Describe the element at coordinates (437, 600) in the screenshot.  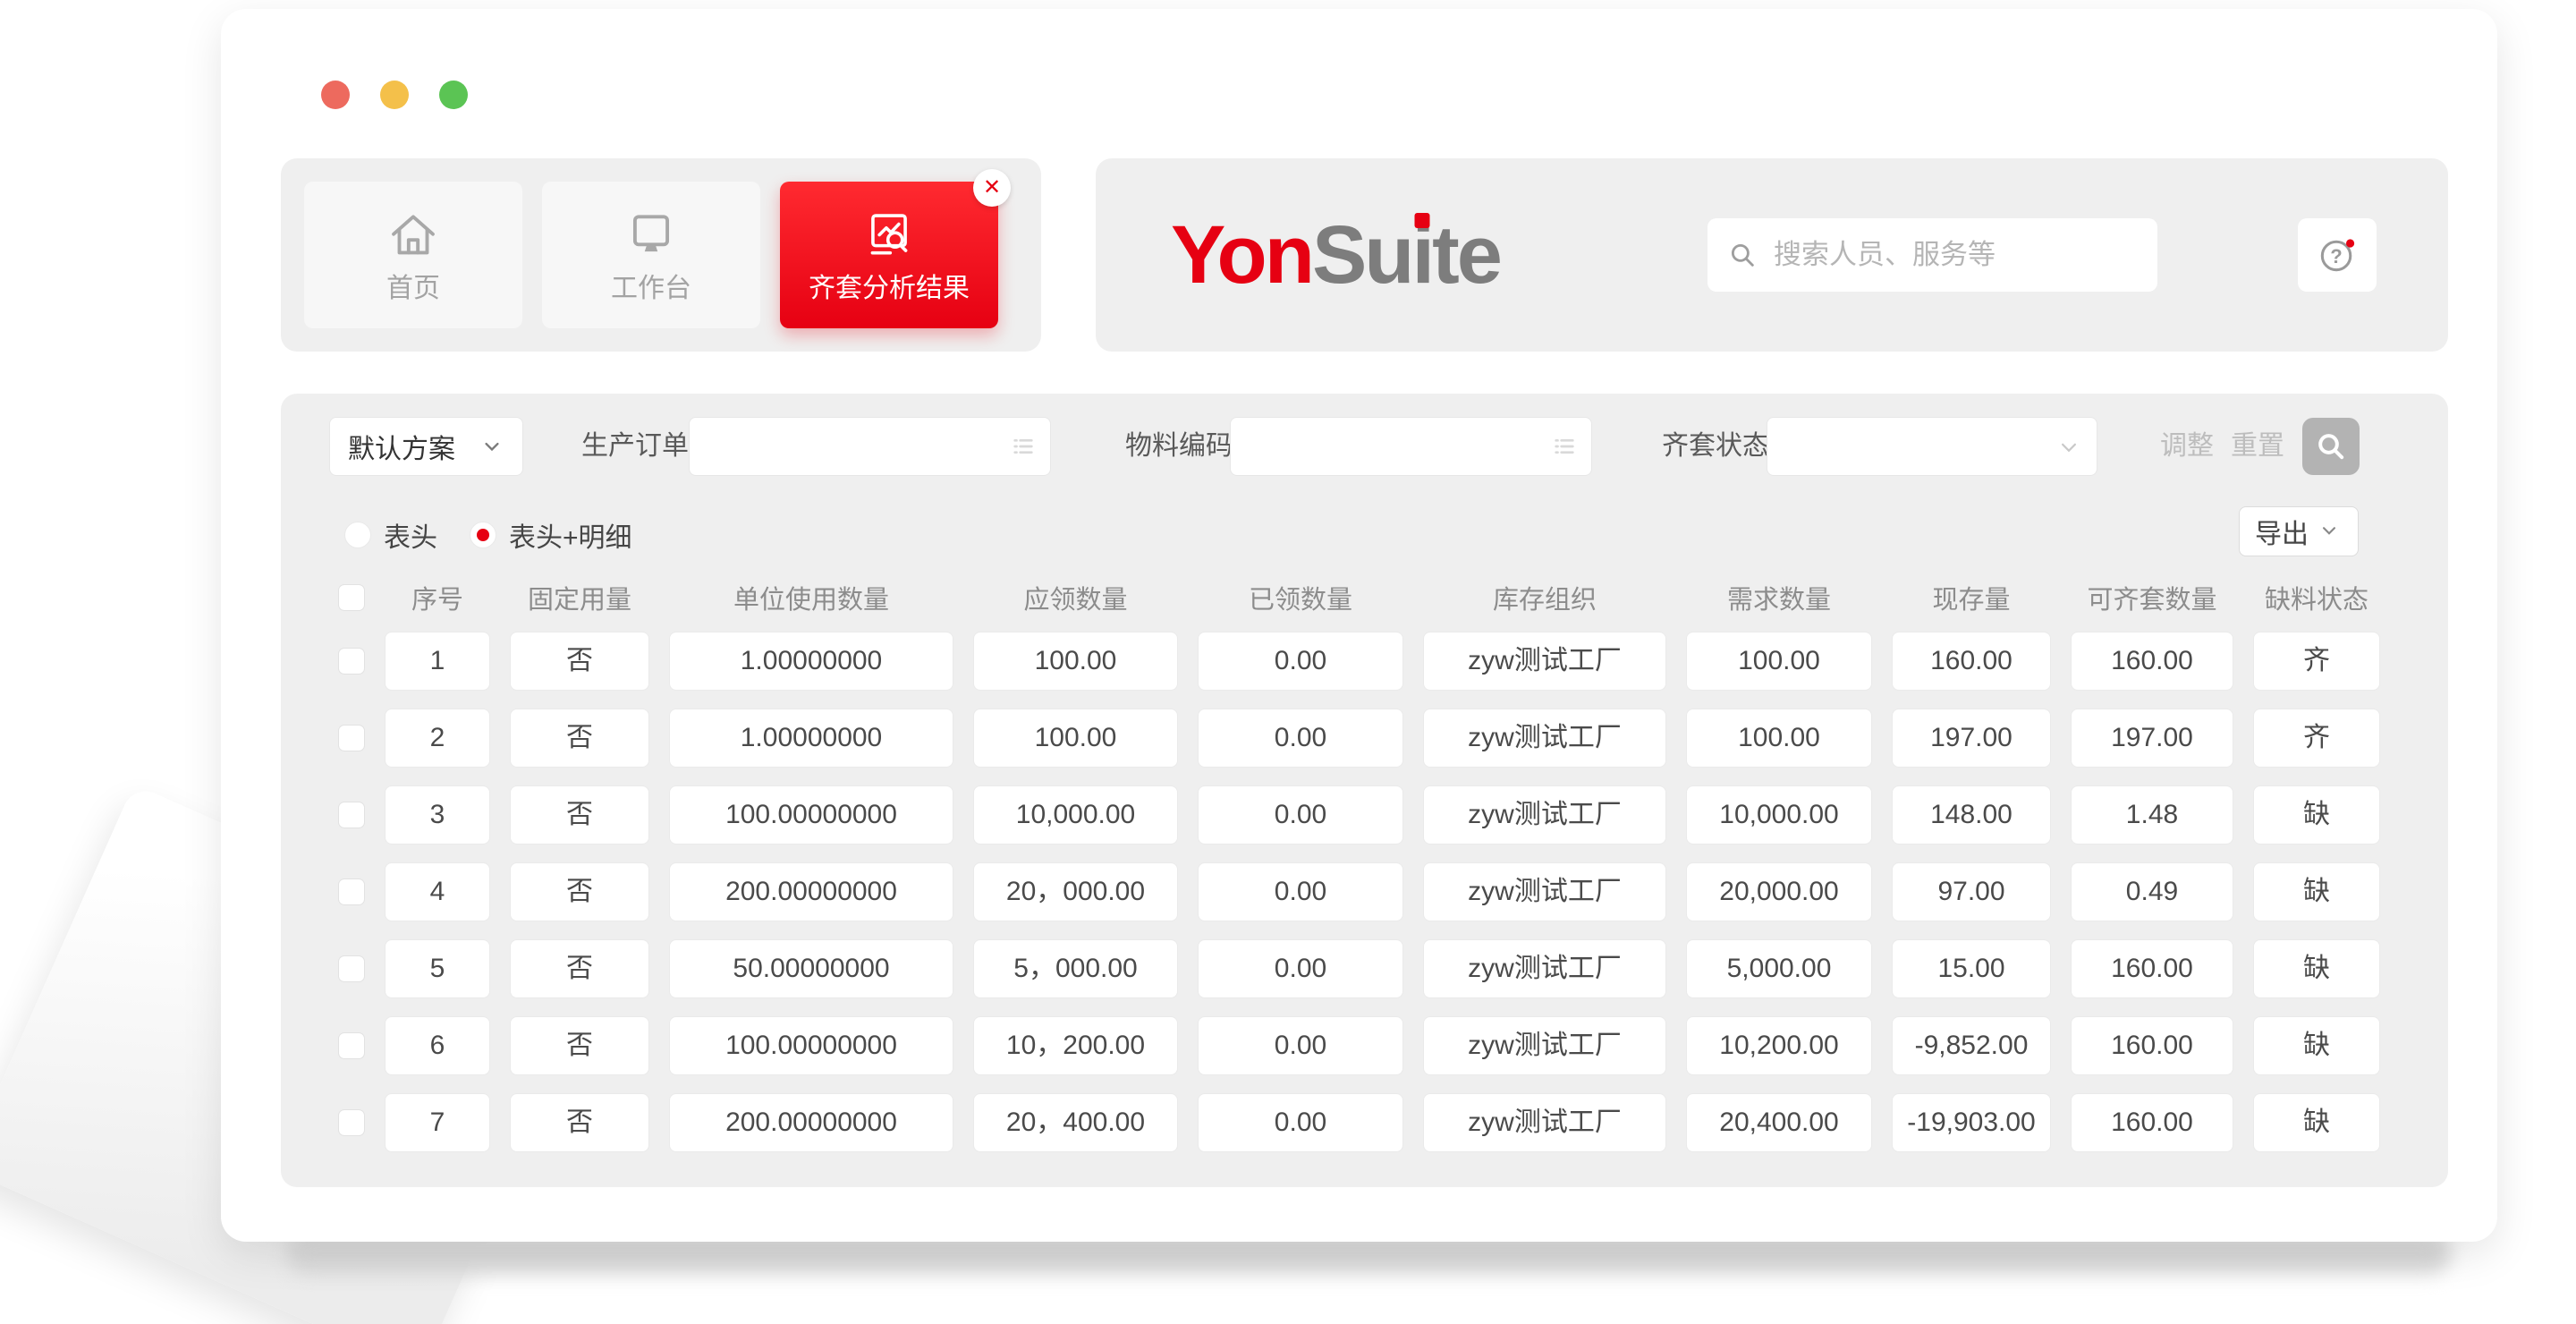
I see `col-header-seq: 序号` at that location.